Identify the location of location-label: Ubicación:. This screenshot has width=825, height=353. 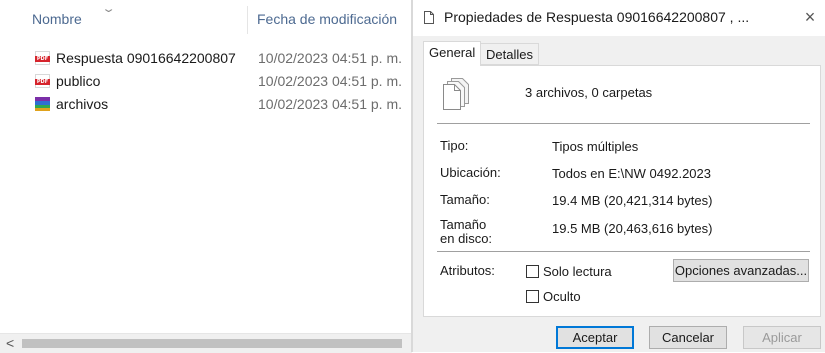
(470, 172).